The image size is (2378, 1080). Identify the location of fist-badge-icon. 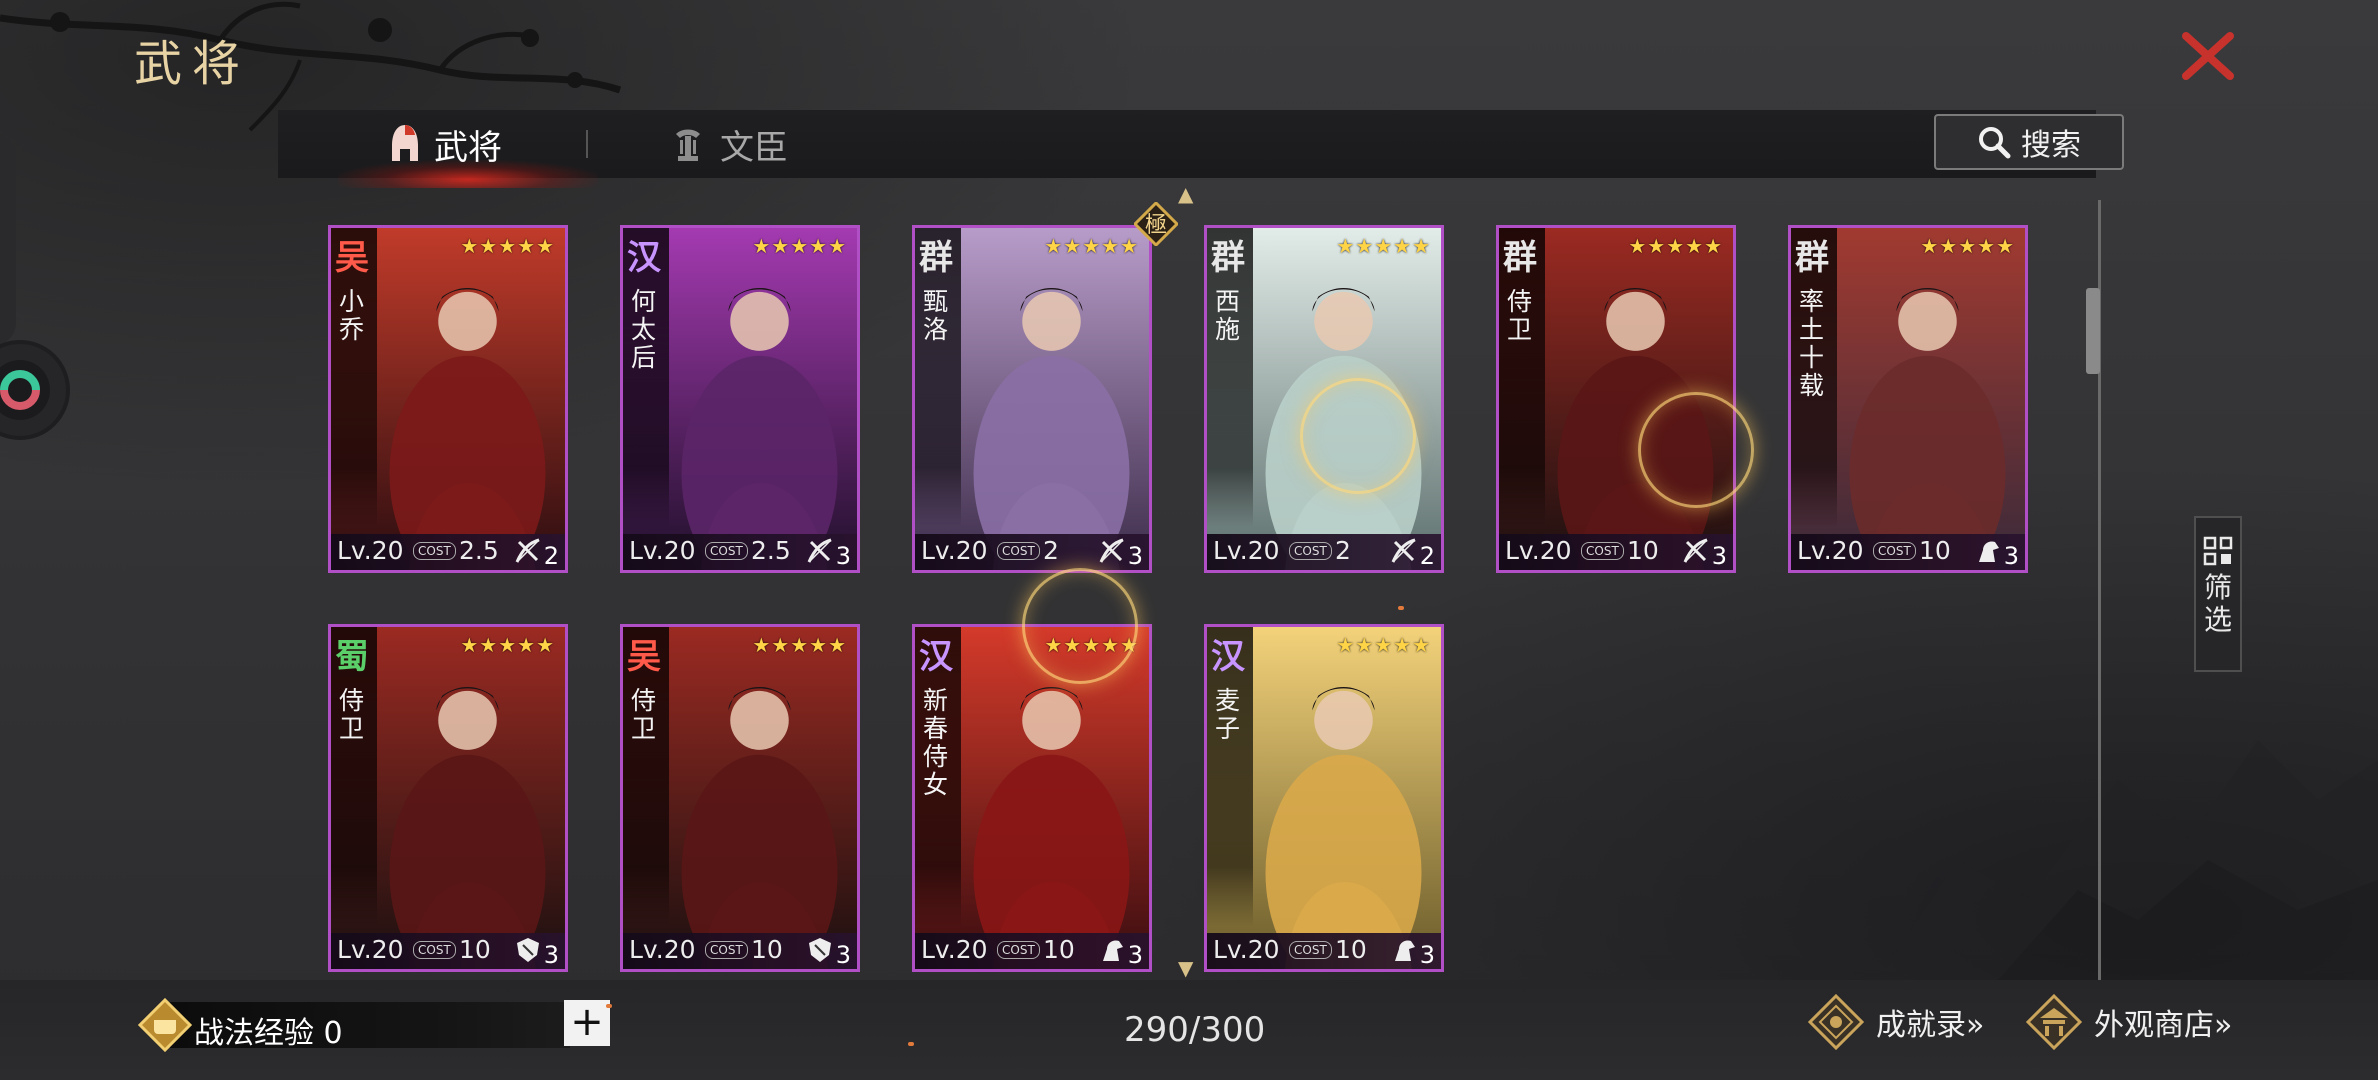
(165, 1025).